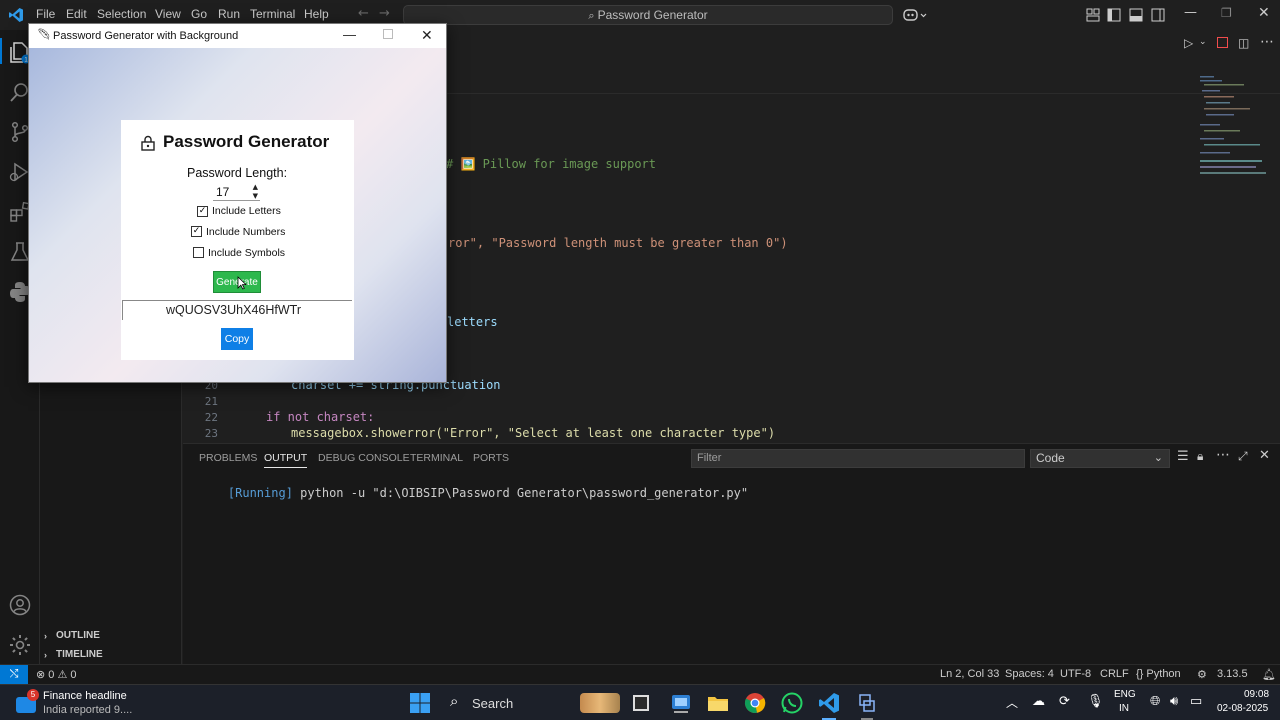 The height and width of the screenshot is (720, 1280). Describe the element at coordinates (1125, 694) in the screenshot. I see `language-top: ENG` at that location.